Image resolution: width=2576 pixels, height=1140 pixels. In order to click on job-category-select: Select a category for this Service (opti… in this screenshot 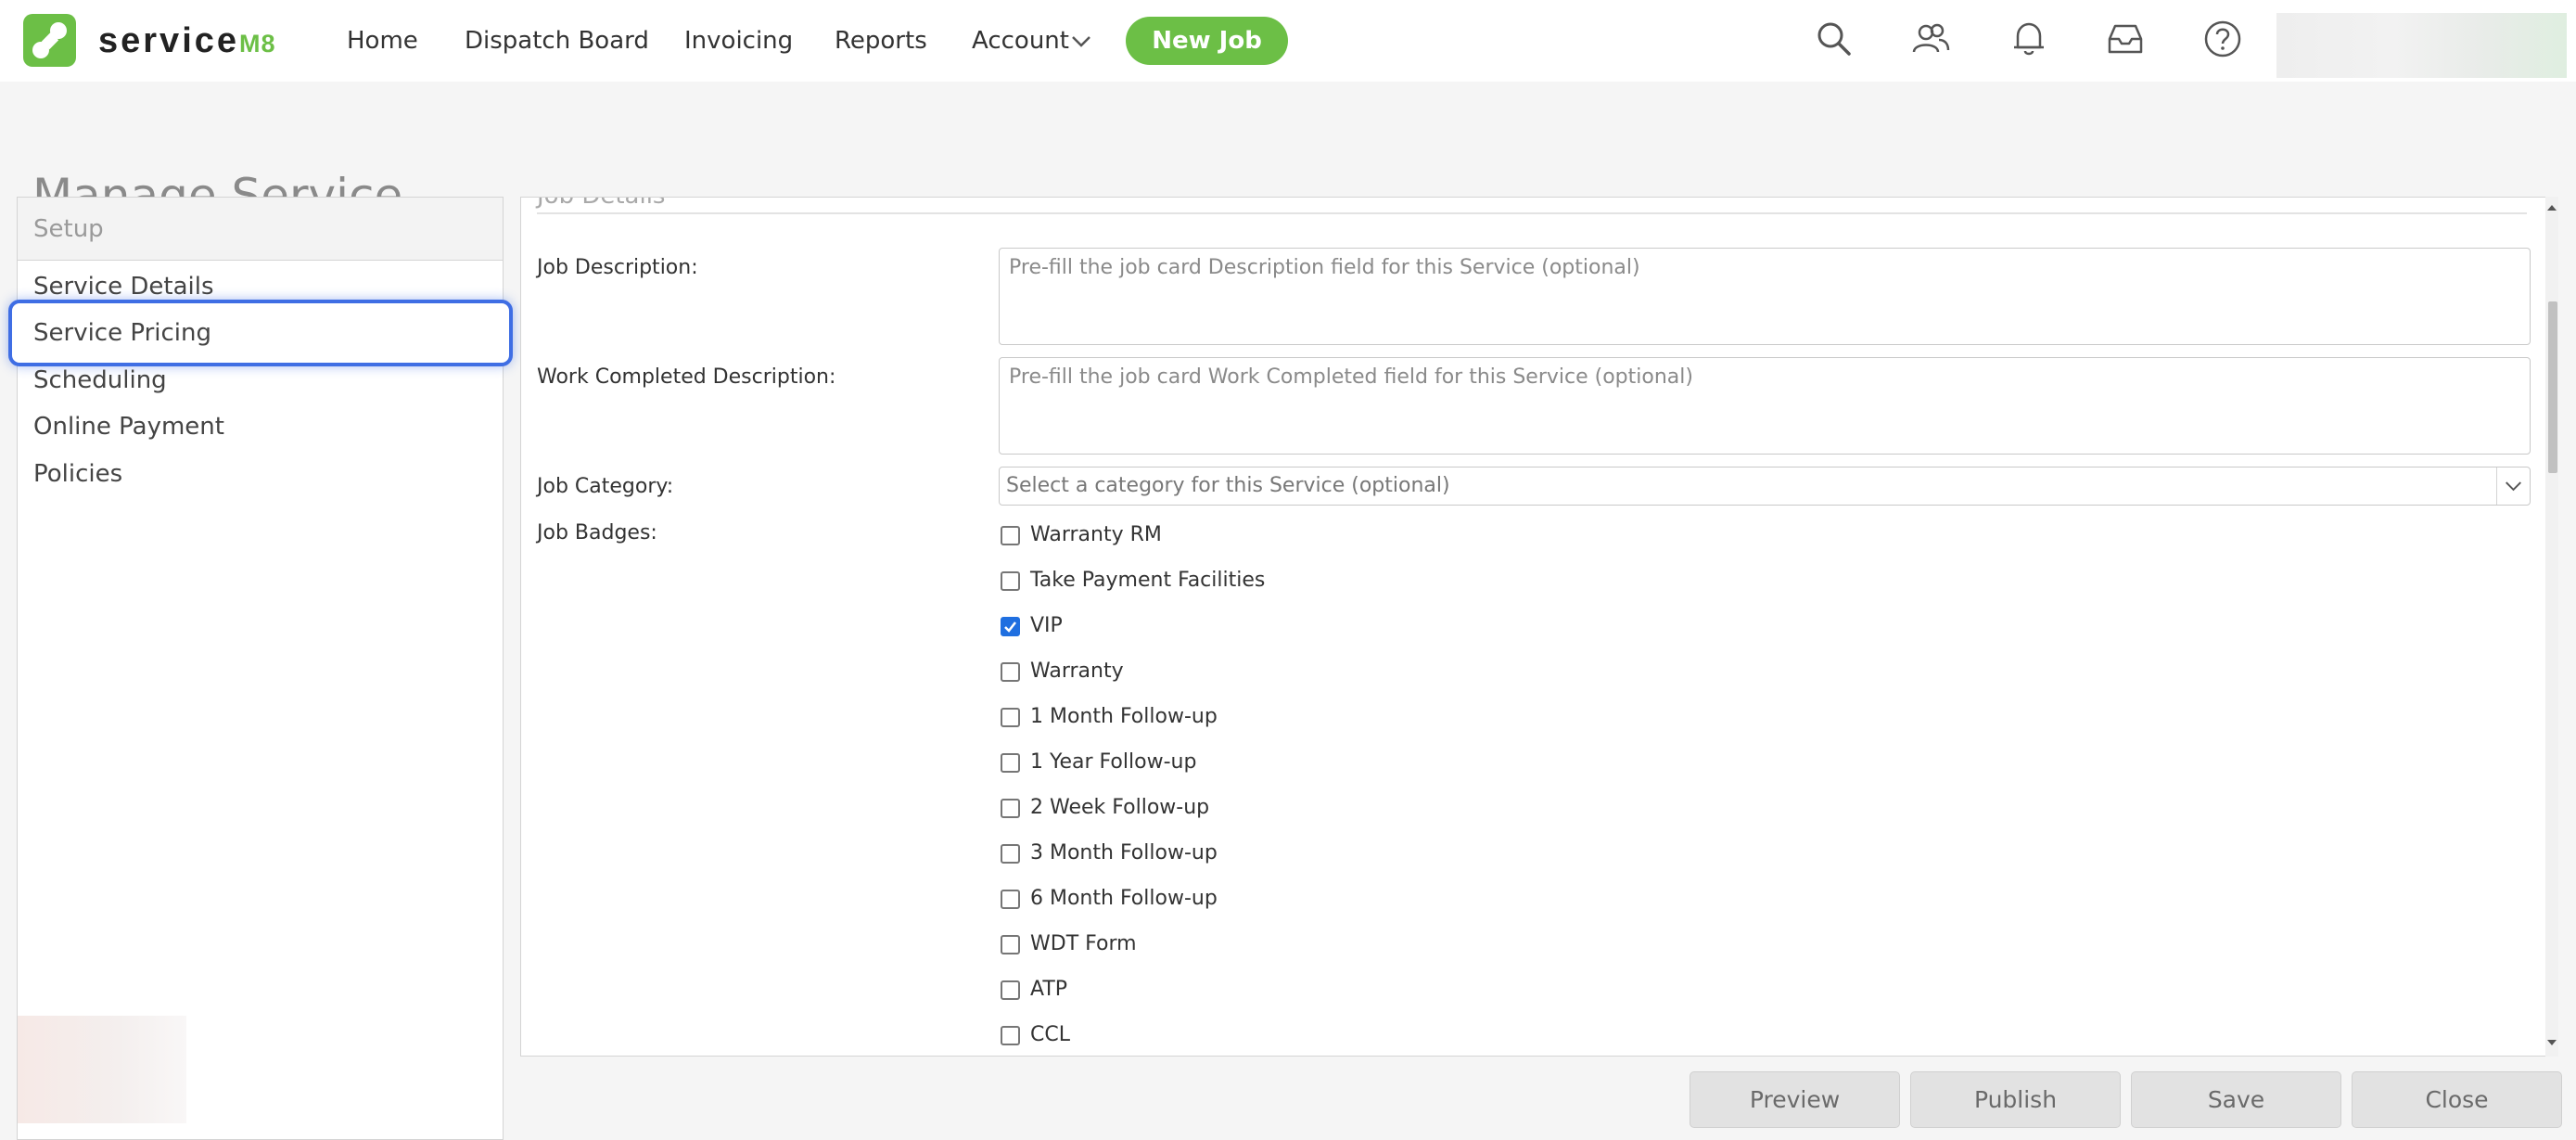, I will do `click(1765, 486)`.